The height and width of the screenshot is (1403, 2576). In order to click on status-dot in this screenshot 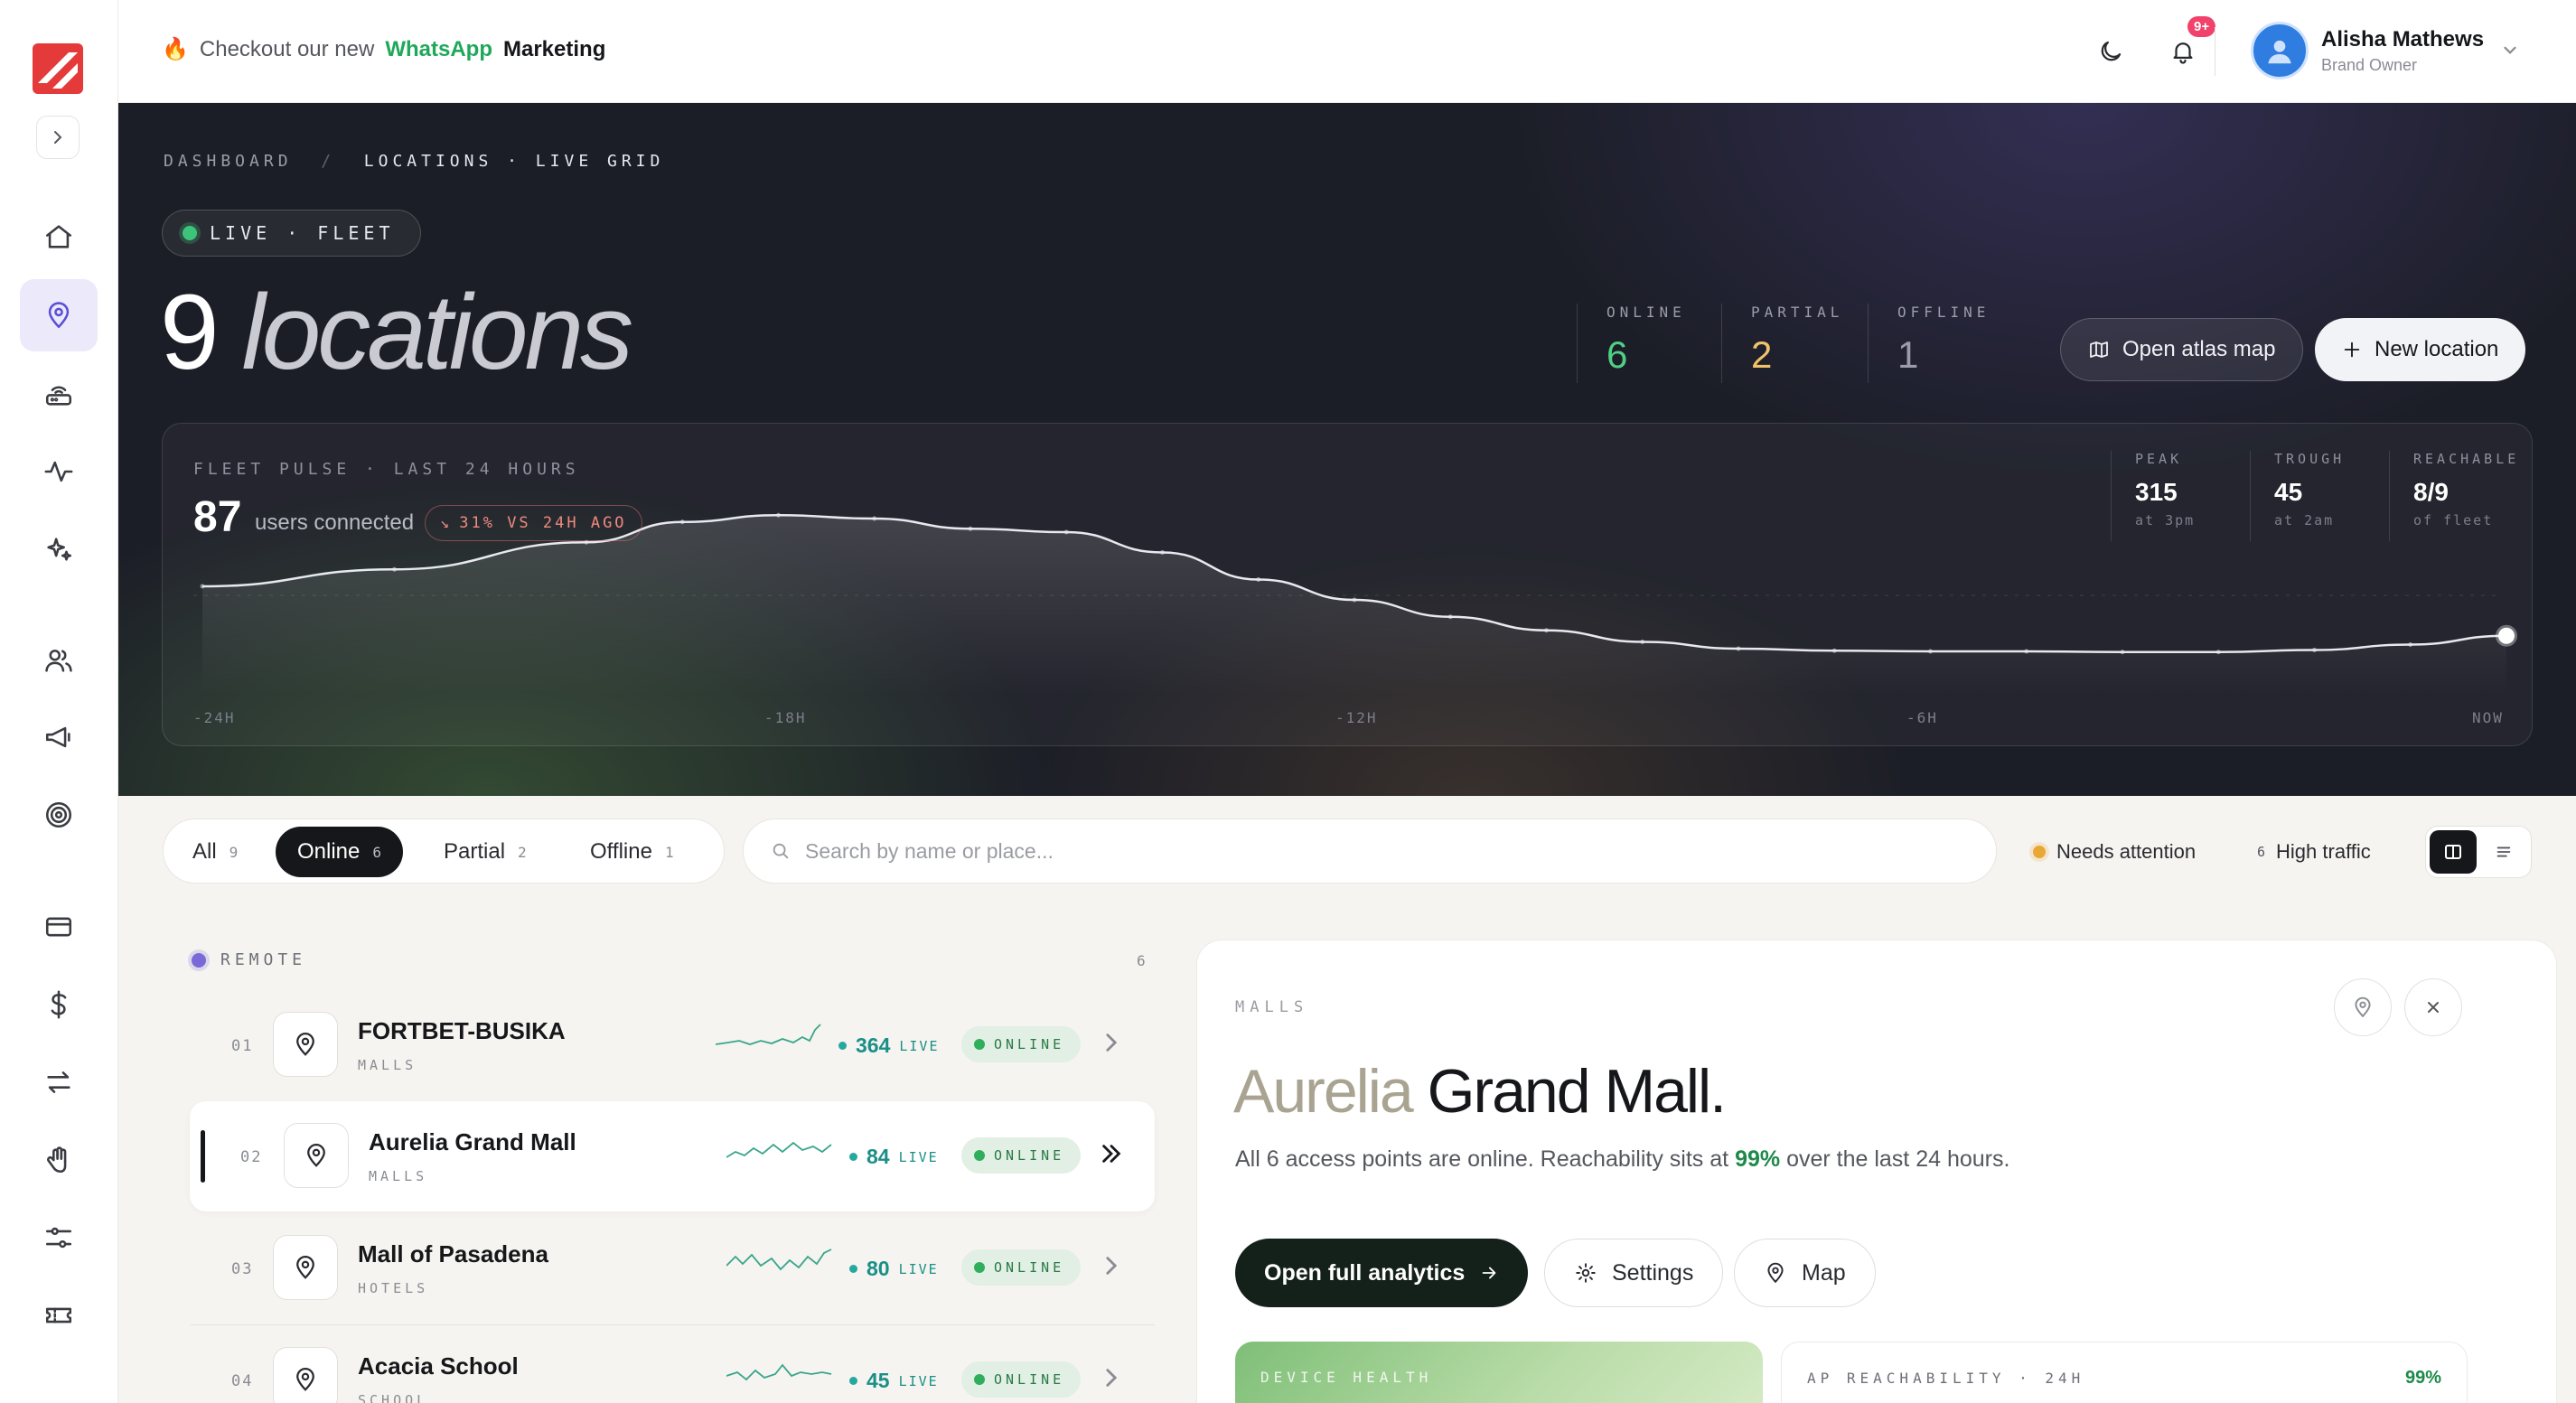, I will do `click(979, 1044)`.